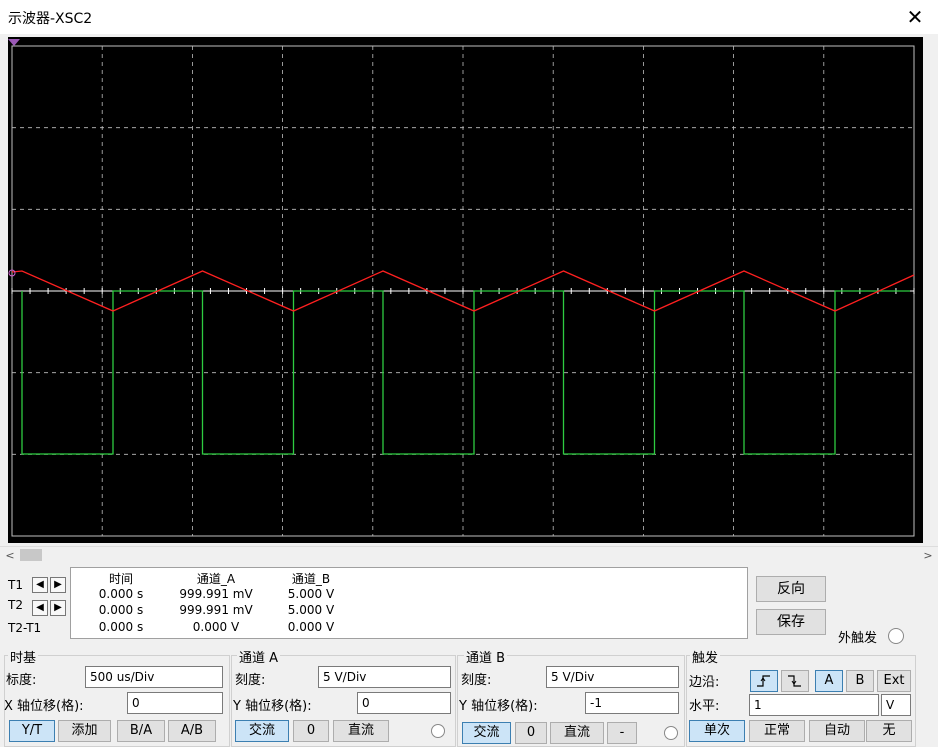  Describe the element at coordinates (612, 677) in the screenshot. I see `channel-b-scale-field: 5 V/Div` at that location.